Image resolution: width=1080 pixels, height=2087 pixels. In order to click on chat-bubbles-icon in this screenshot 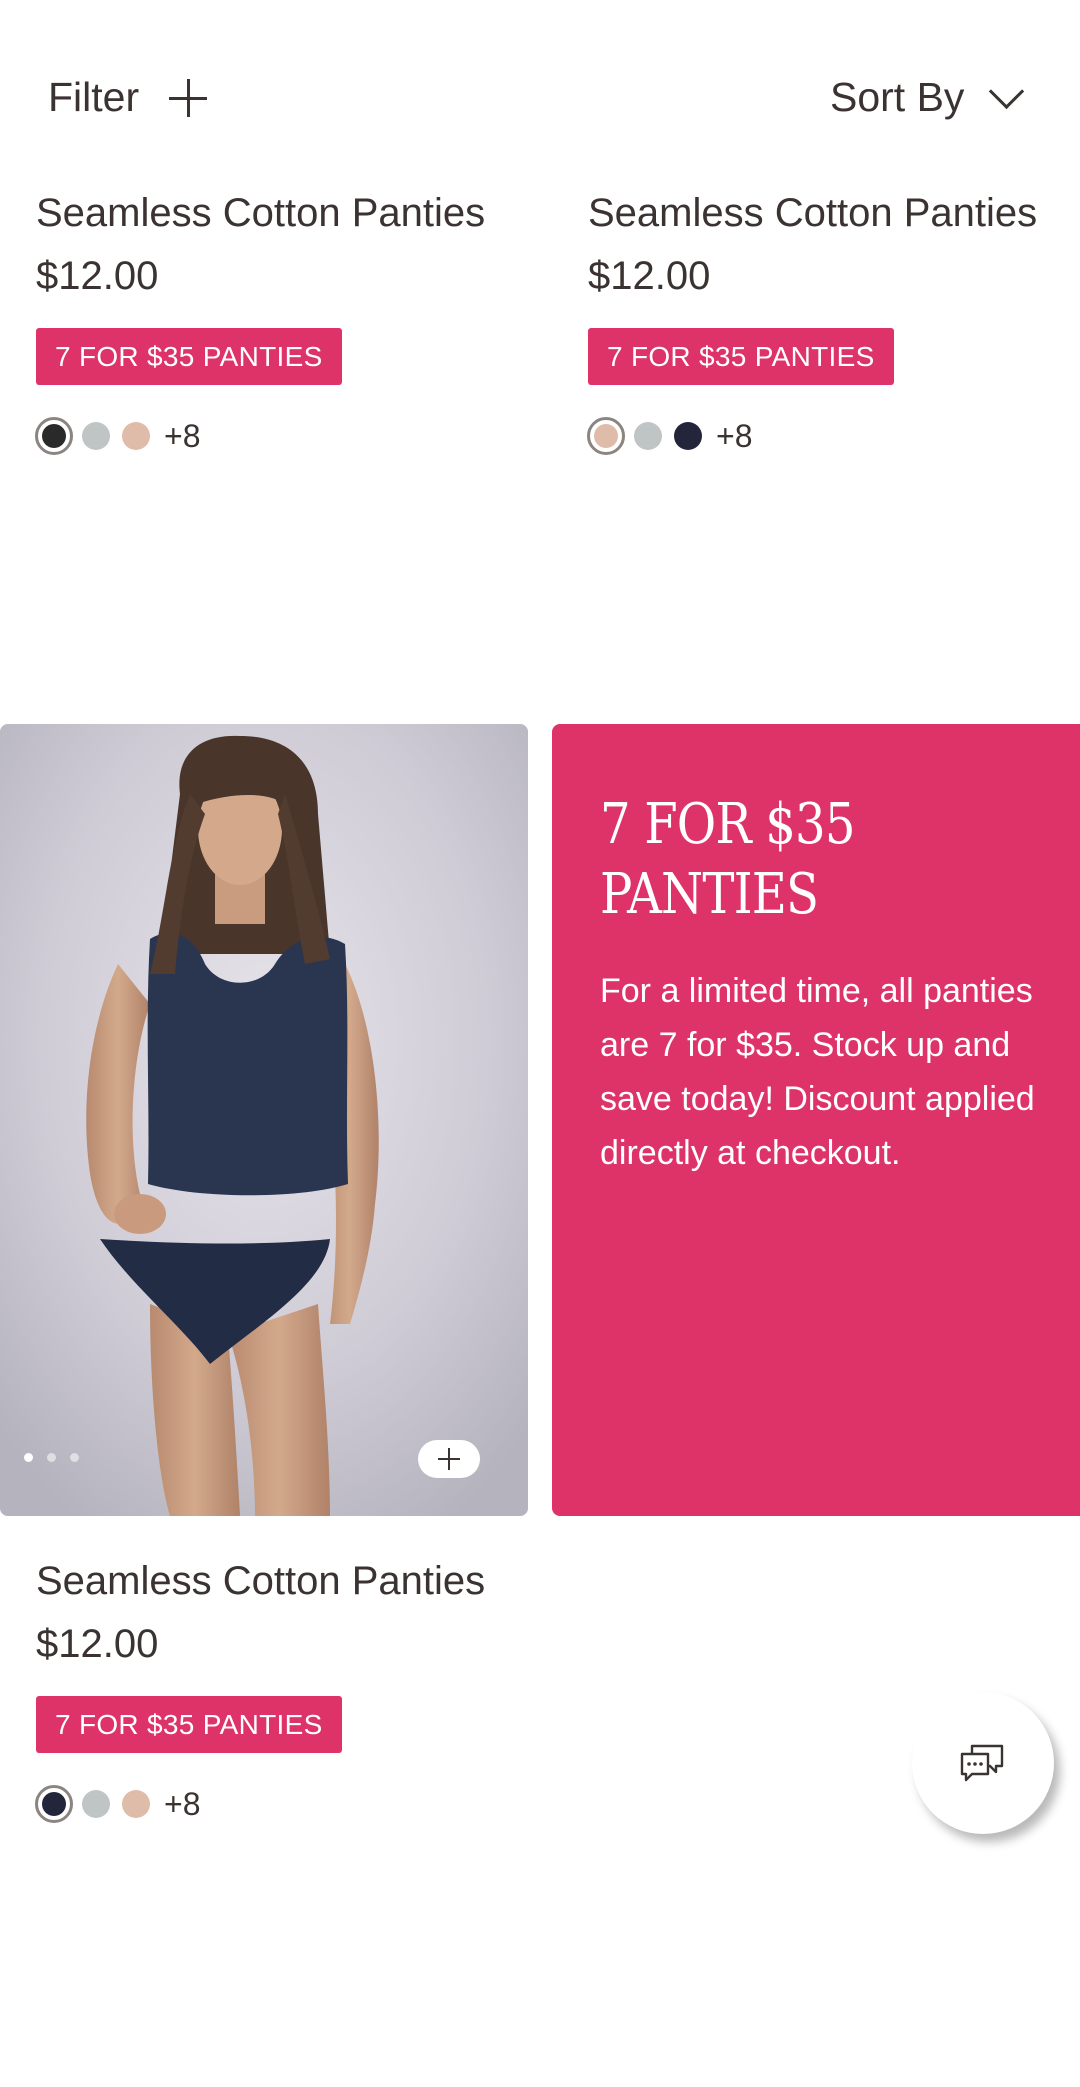, I will do `click(982, 1763)`.